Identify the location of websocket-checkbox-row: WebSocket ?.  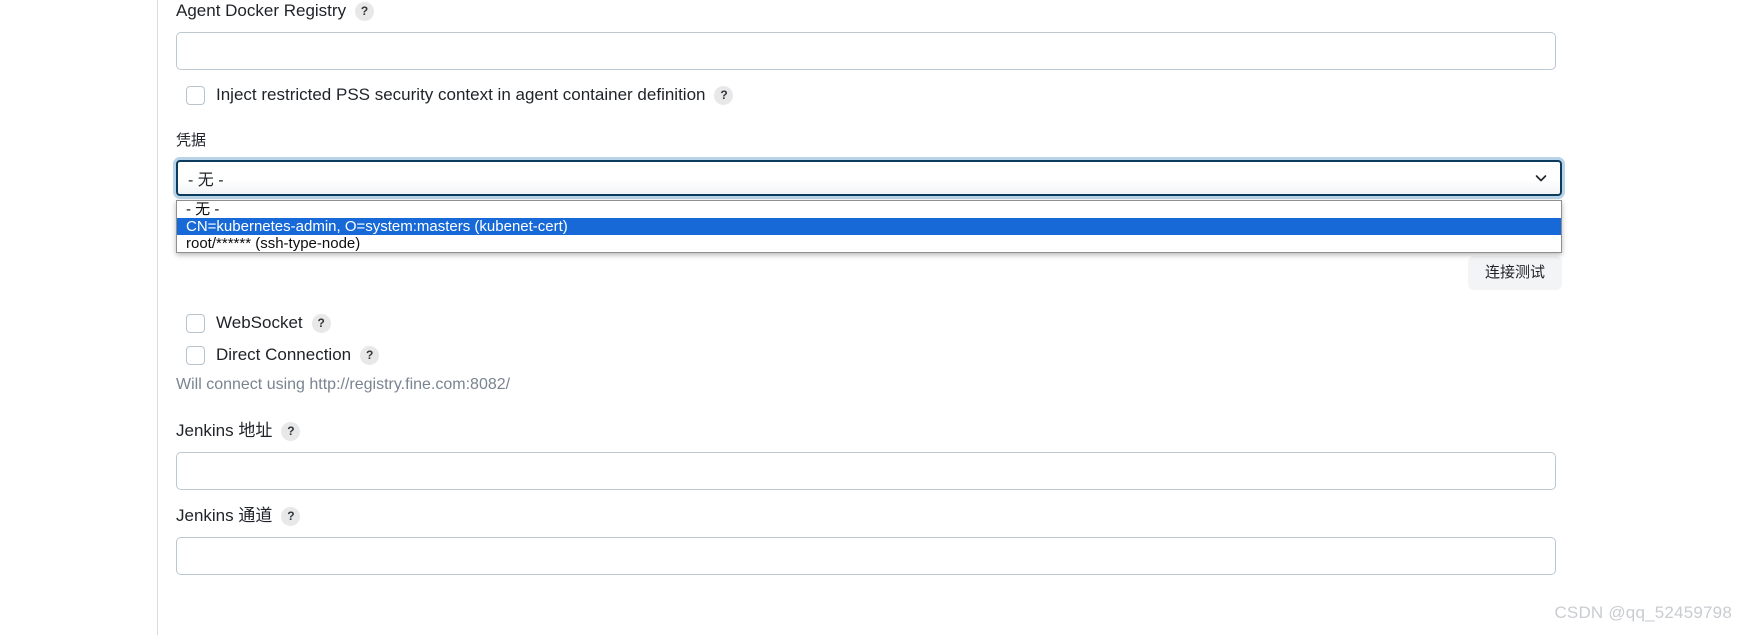
(258, 323).